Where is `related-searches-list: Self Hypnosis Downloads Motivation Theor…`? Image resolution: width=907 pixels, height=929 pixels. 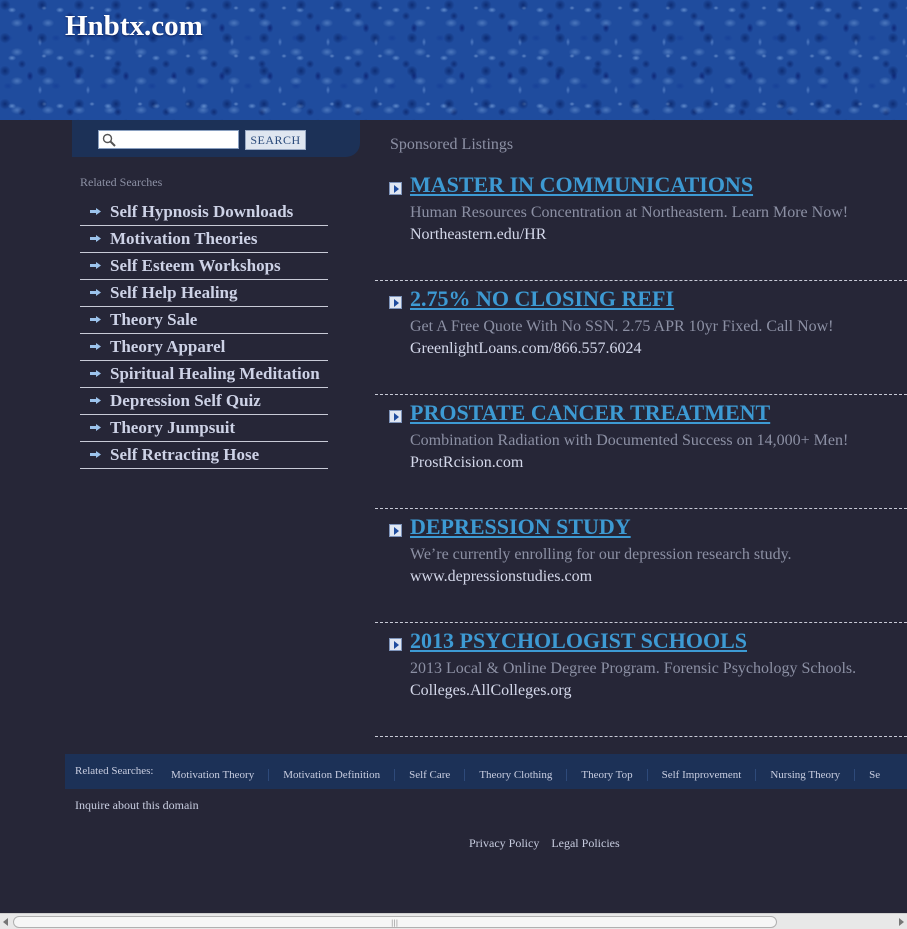
related-searches-list: Self Hypnosis Downloads Motivation Theor… is located at coordinates (204, 334).